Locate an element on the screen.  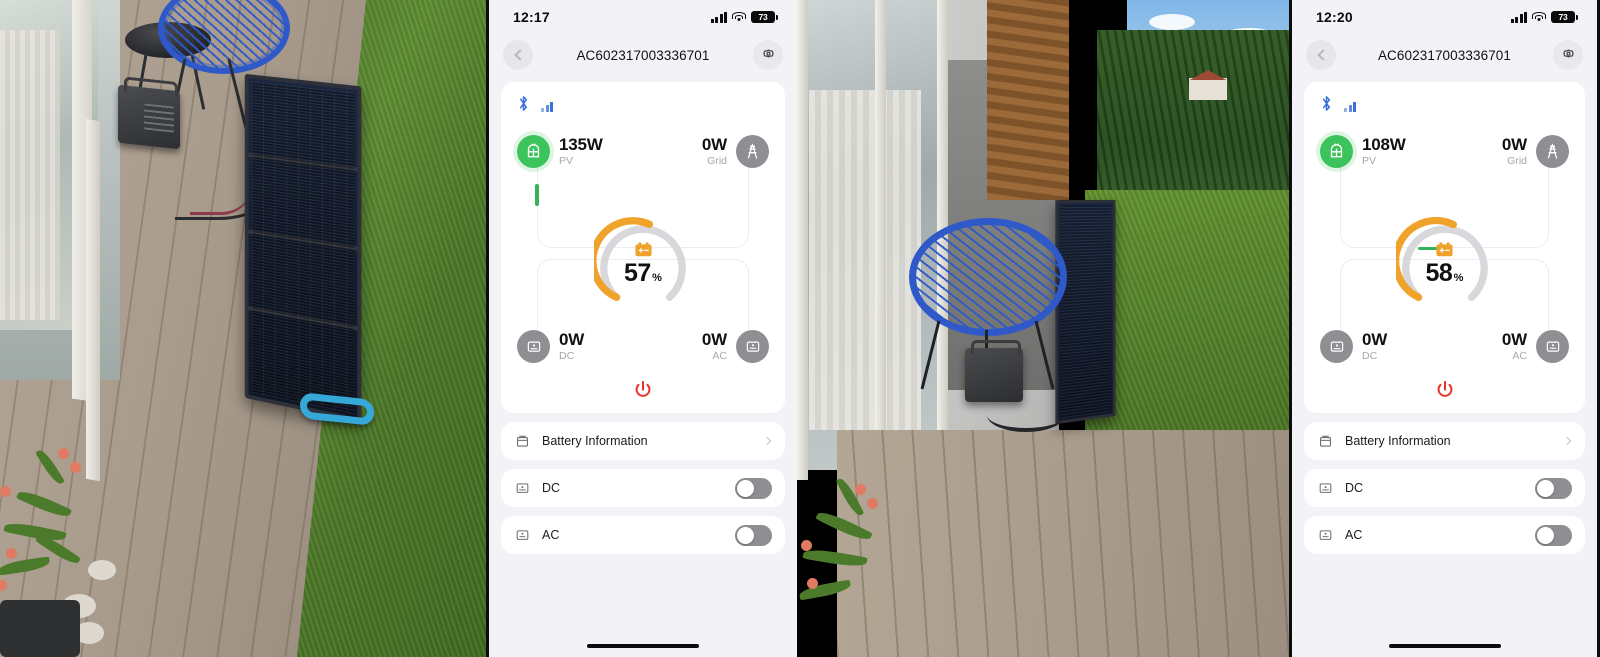
ac-value: 0W is located at coordinates (1514, 339).